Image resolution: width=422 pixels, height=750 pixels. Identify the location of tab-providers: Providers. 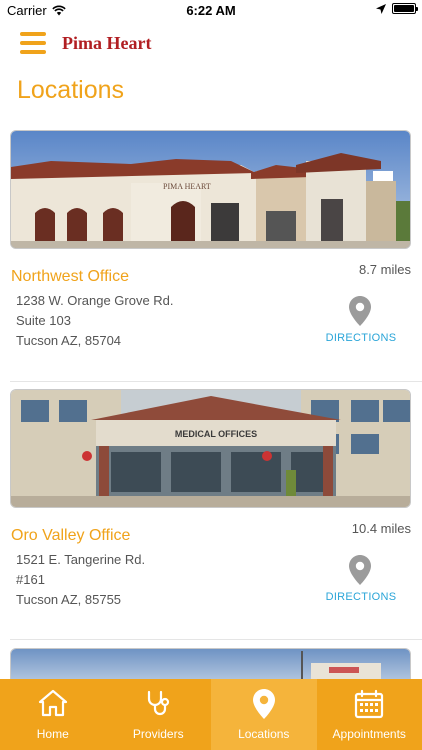
(159, 714).